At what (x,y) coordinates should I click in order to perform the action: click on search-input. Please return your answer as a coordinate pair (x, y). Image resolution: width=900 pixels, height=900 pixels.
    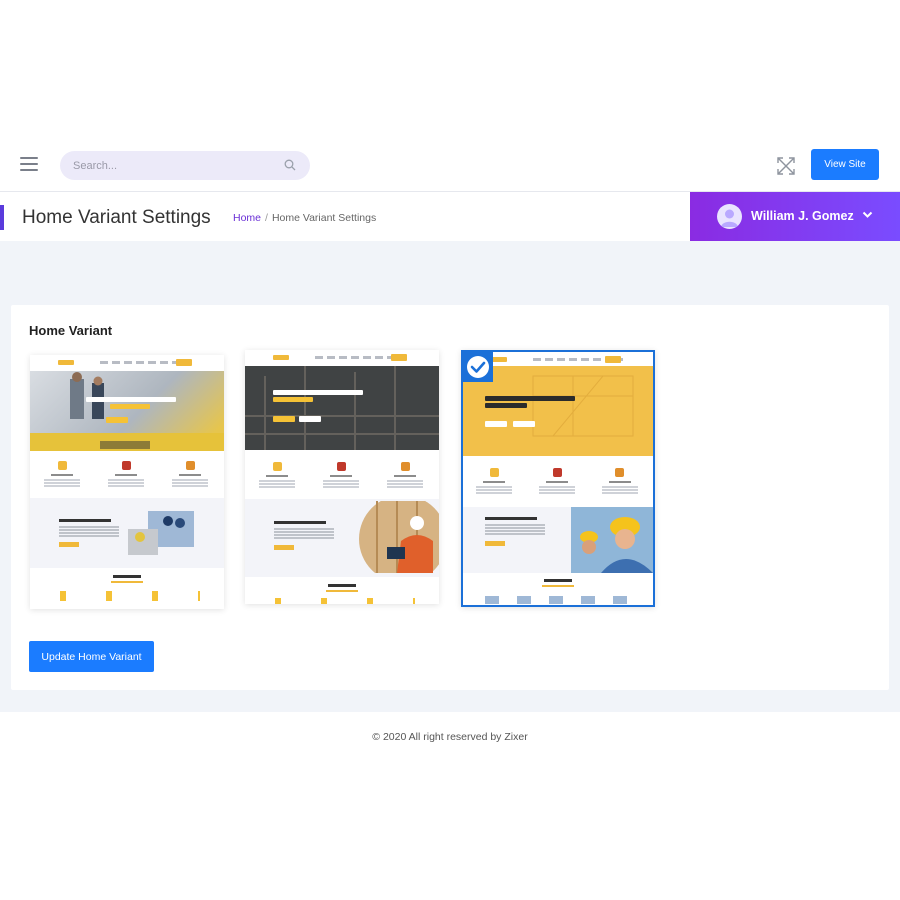
    Looking at the image, I should click on (185, 165).